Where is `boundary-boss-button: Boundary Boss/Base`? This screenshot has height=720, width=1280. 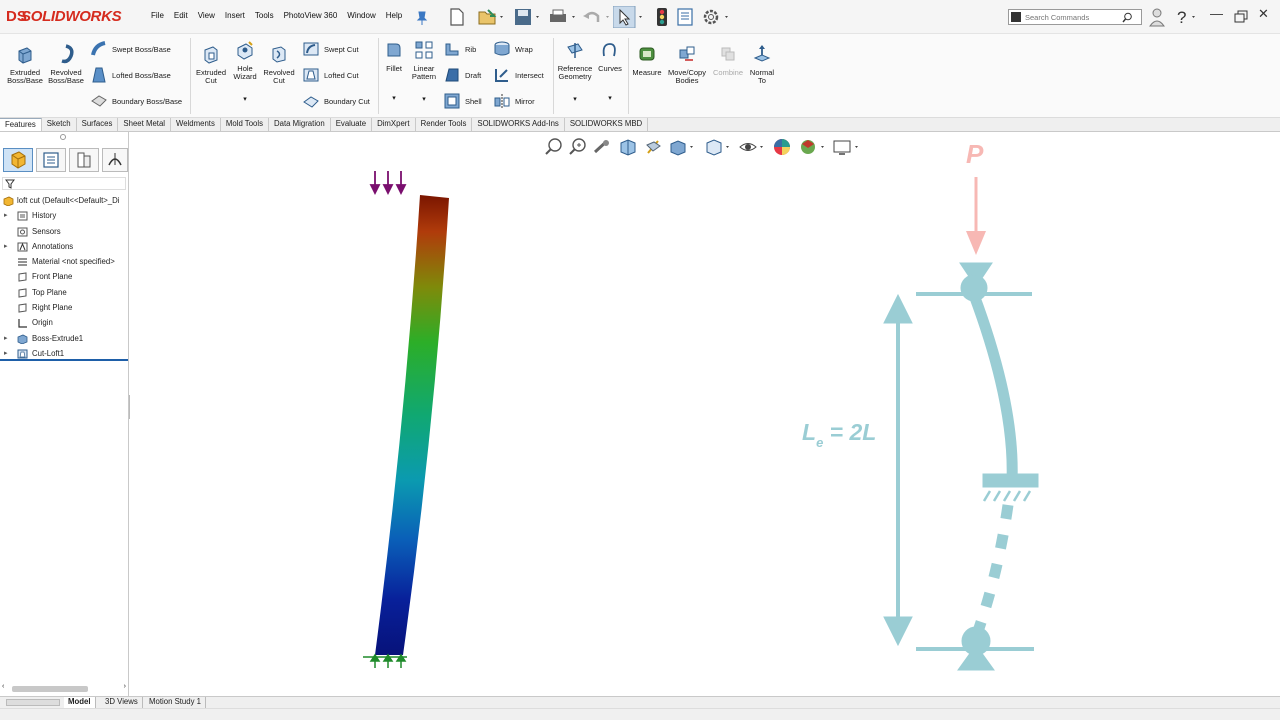
boundary-boss-button: Boundary Boss/Base is located at coordinates (136, 101).